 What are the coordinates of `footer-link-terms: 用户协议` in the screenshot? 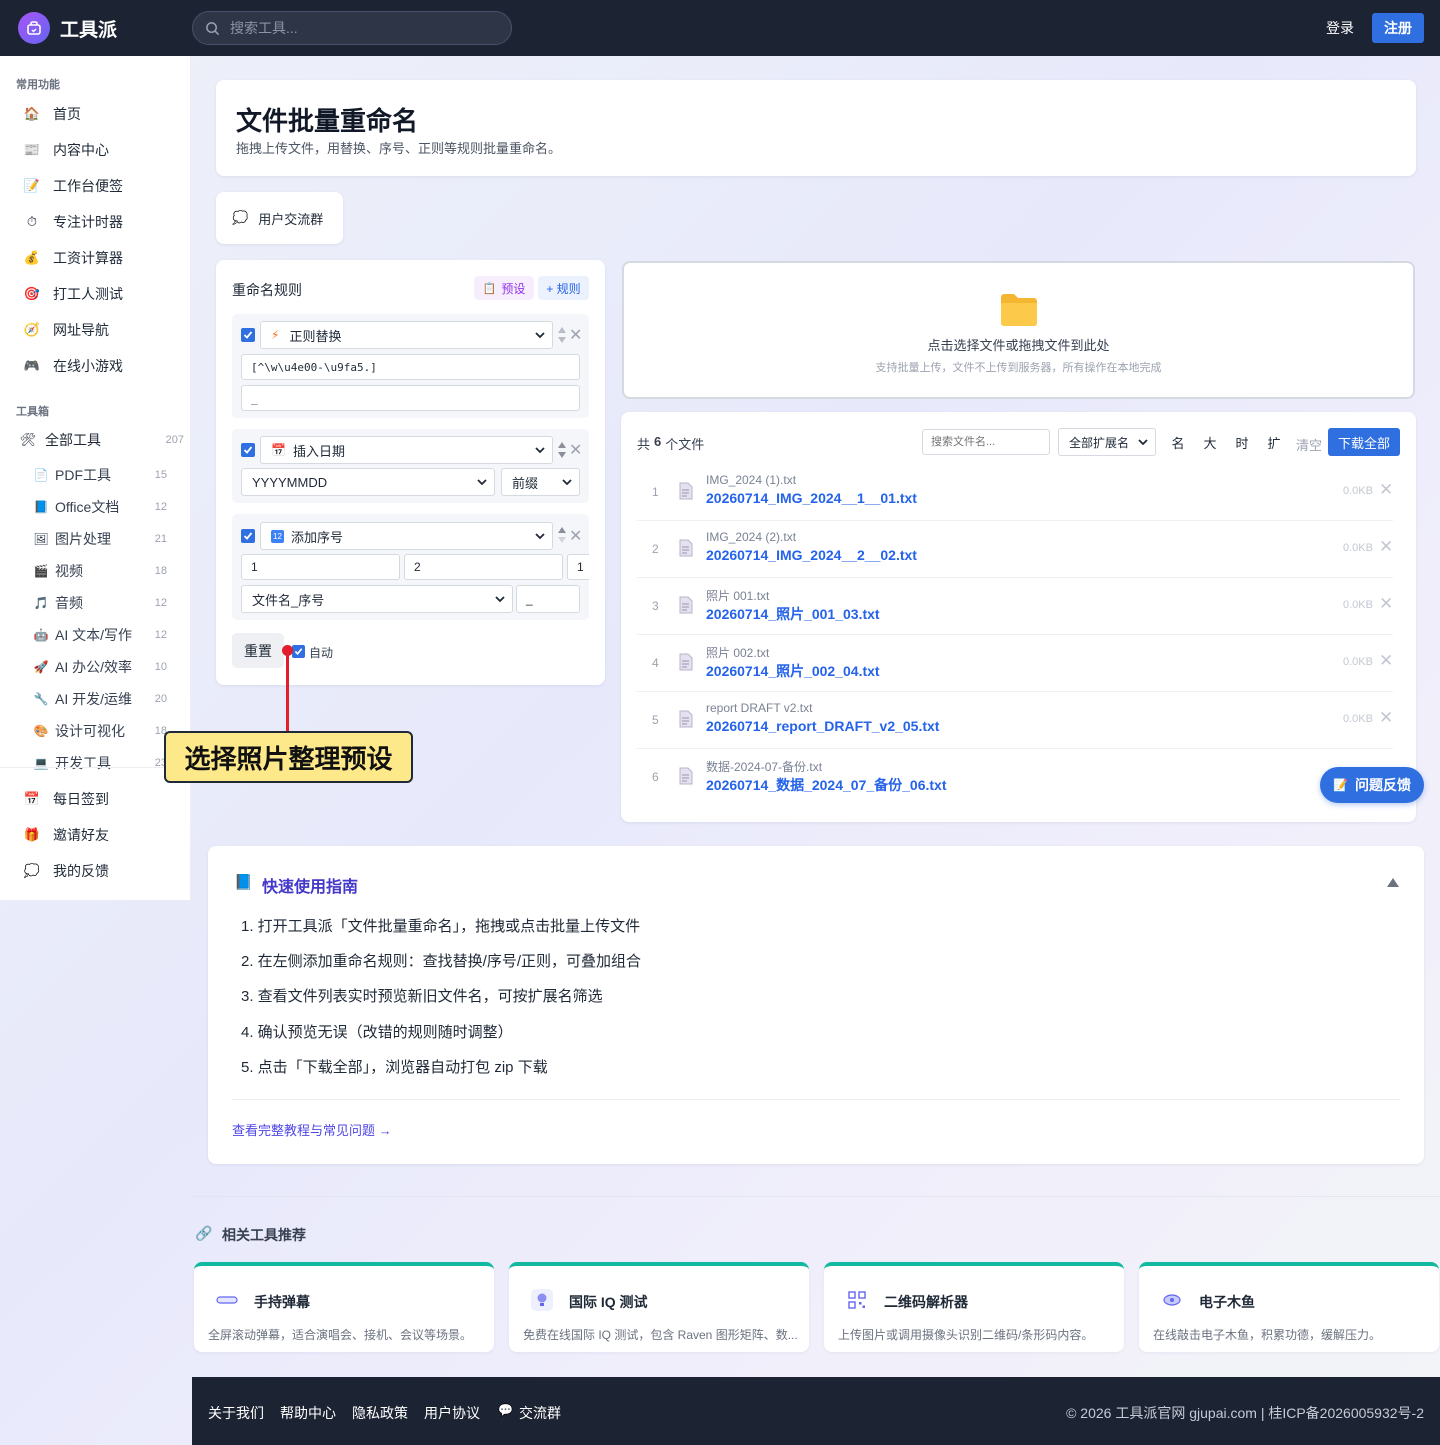 It's located at (452, 1413).